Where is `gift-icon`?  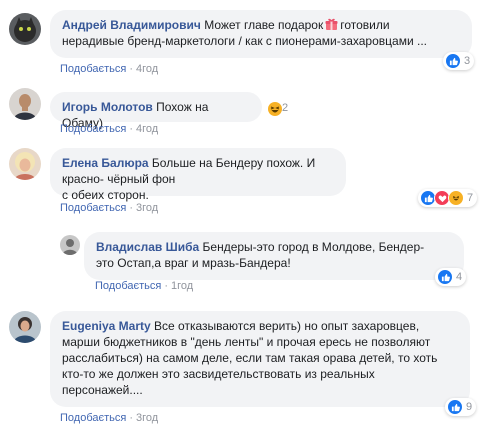 gift-icon is located at coordinates (331, 24).